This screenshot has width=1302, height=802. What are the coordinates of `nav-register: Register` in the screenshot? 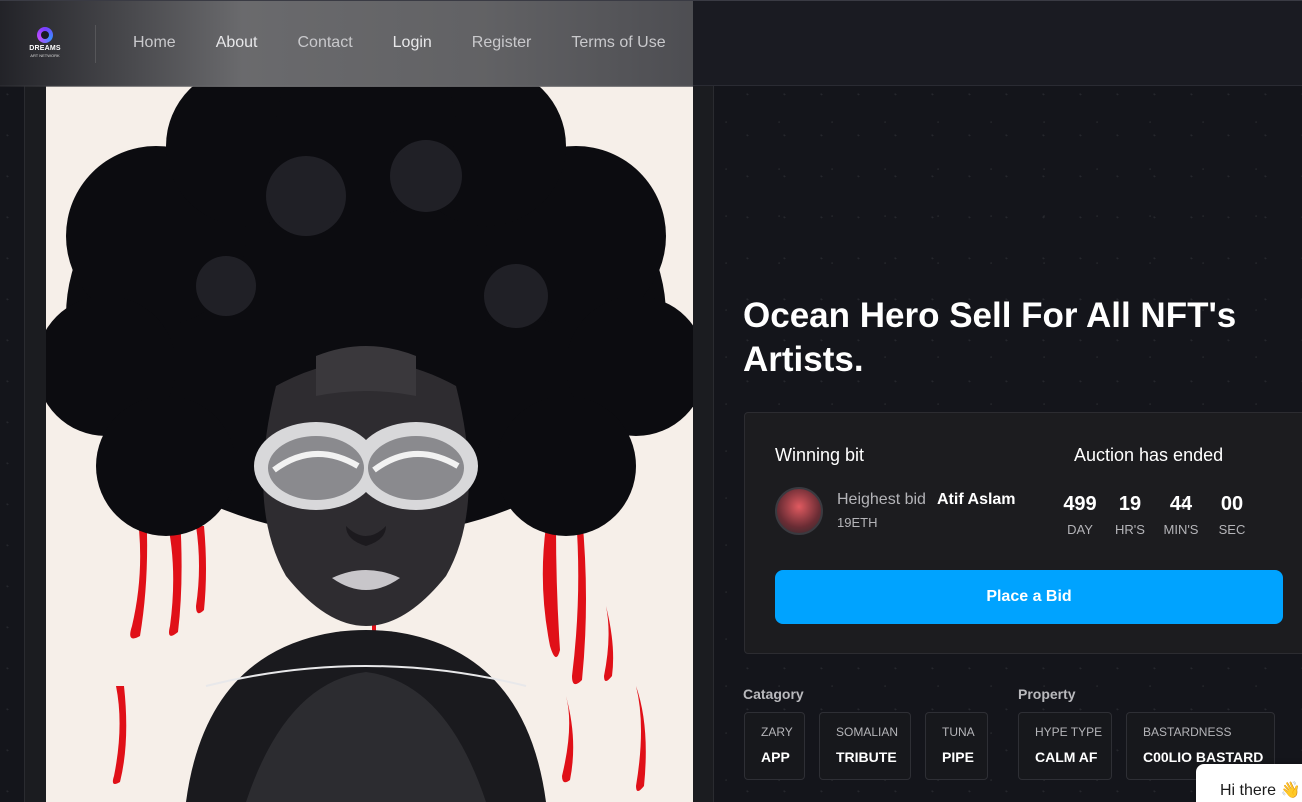 It's located at (502, 43).